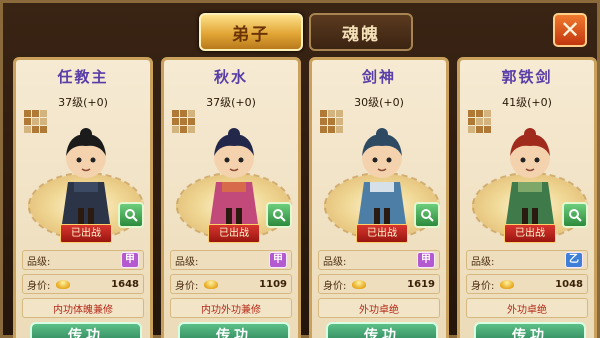 This screenshot has width=600, height=338. I want to click on disciple-level: 30级(+0), so click(379, 102).